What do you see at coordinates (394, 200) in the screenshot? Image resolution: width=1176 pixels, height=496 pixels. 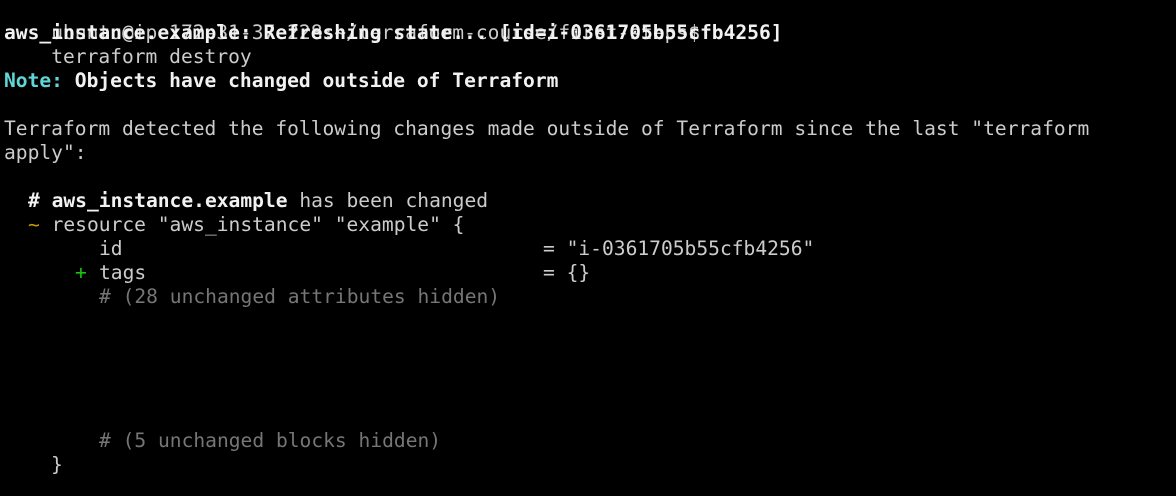 I see `changed-suffix: has been changed` at bounding box center [394, 200].